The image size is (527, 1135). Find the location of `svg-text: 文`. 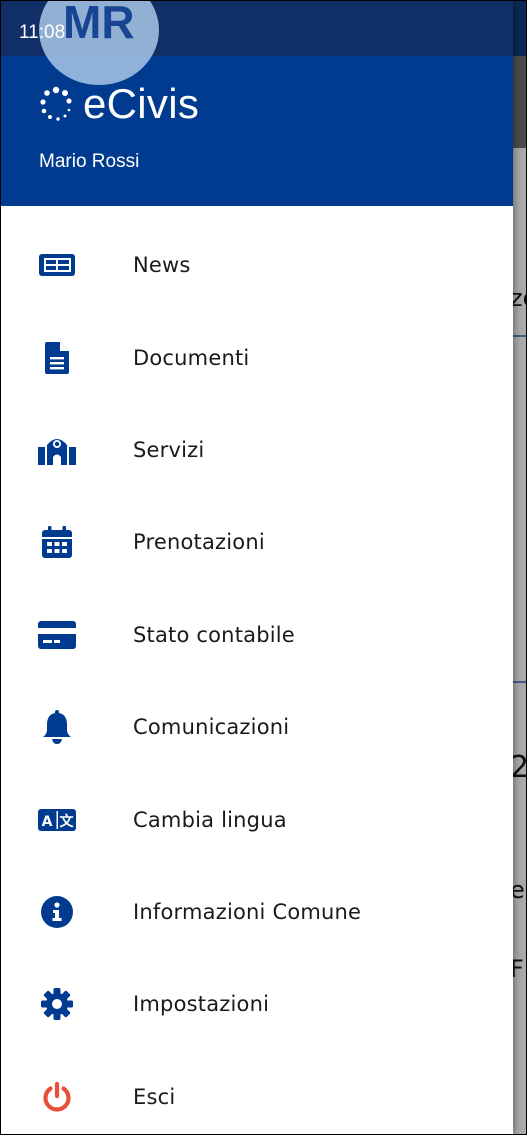

svg-text: 文 is located at coordinates (67, 821).